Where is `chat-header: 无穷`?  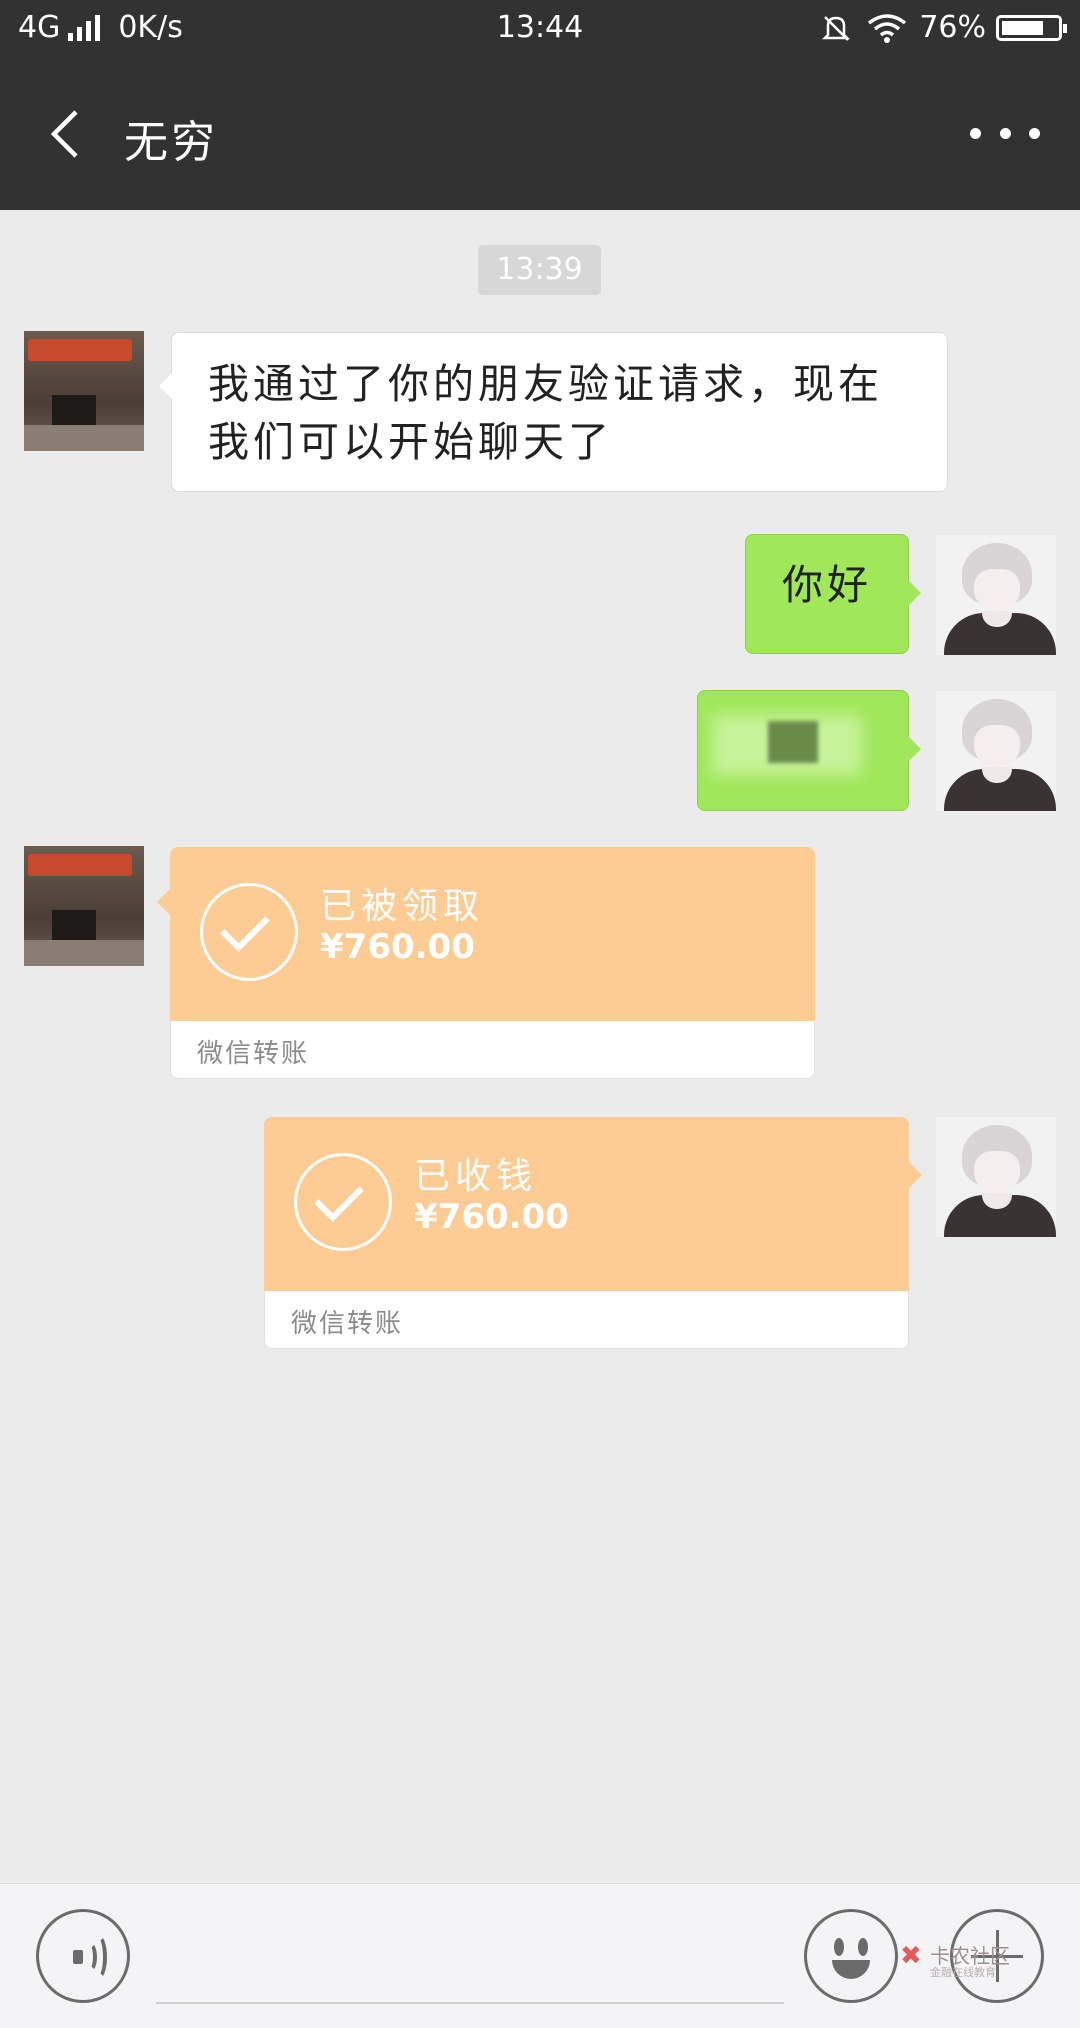
chat-header: 无穷 is located at coordinates (540, 134).